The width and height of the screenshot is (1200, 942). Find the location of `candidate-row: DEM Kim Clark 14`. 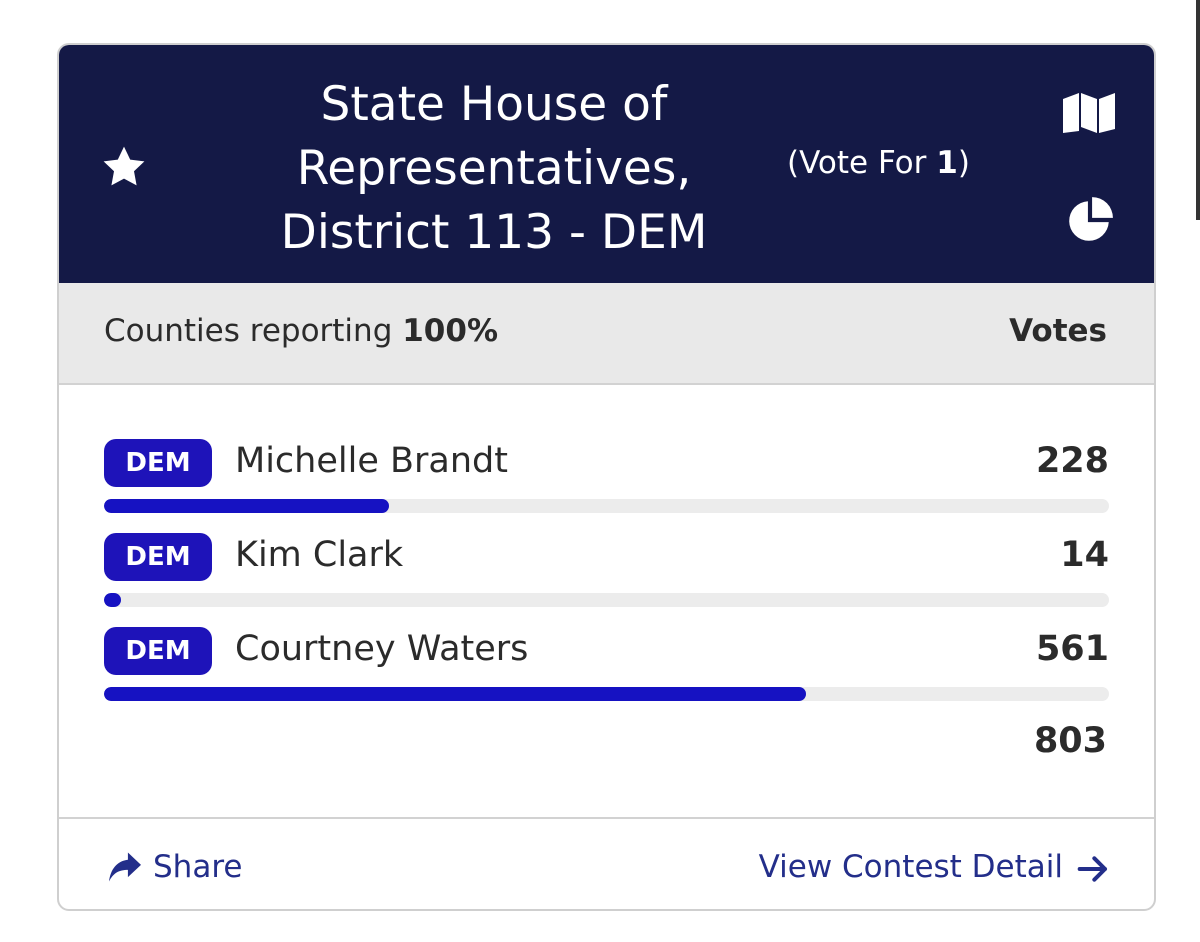

candidate-row: DEM Kim Clark 14 is located at coordinates (606, 573).